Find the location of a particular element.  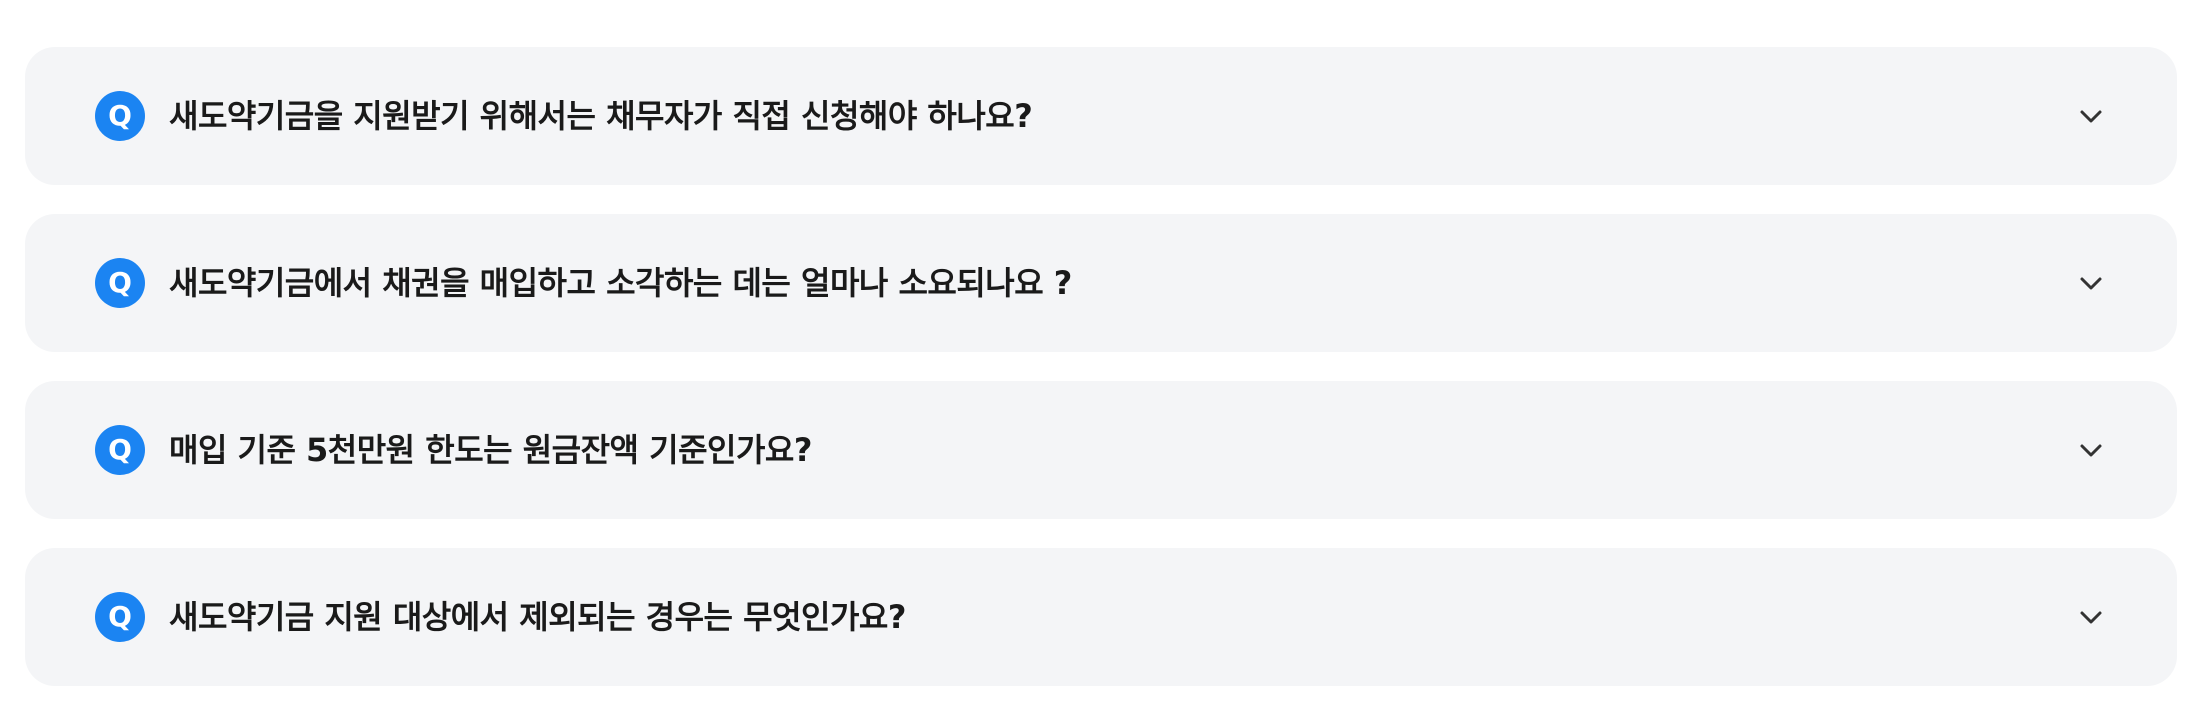

faq-question: 새도약기금을 지원받기 위해서는 채무자가 직접 신청해야 하나요? is located at coordinates (601, 116).